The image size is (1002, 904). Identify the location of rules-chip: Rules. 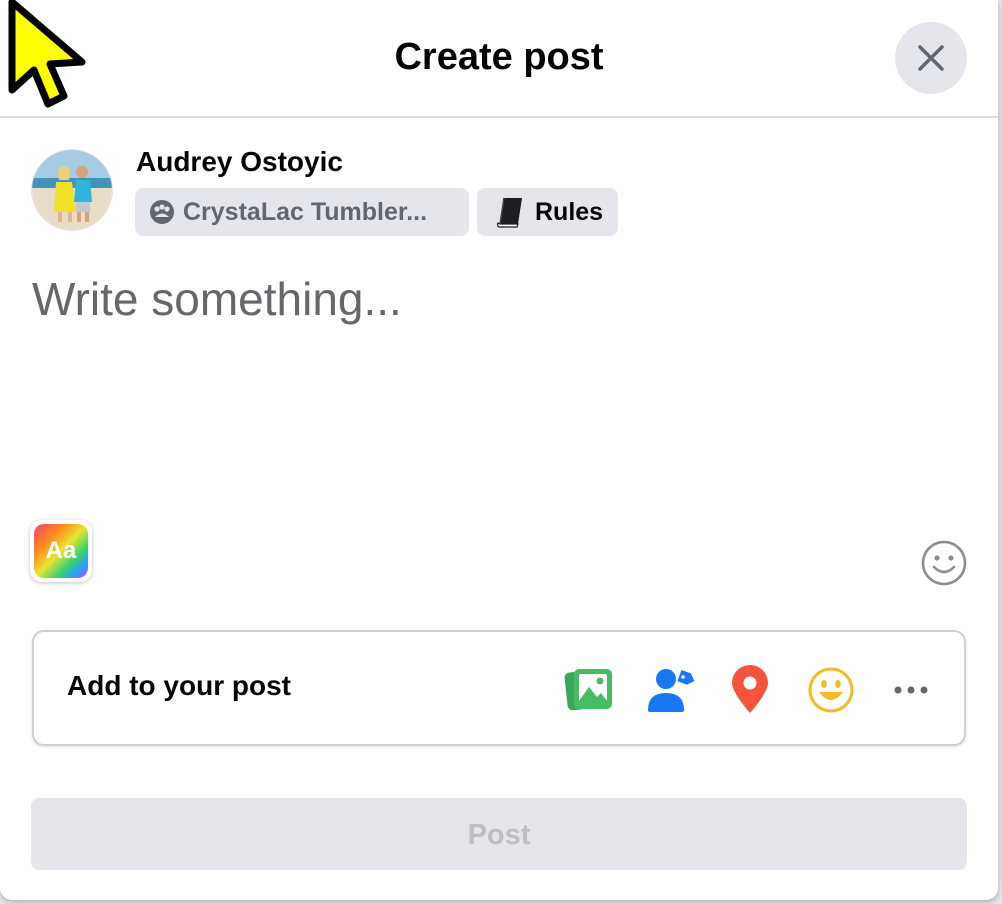
(547, 212).